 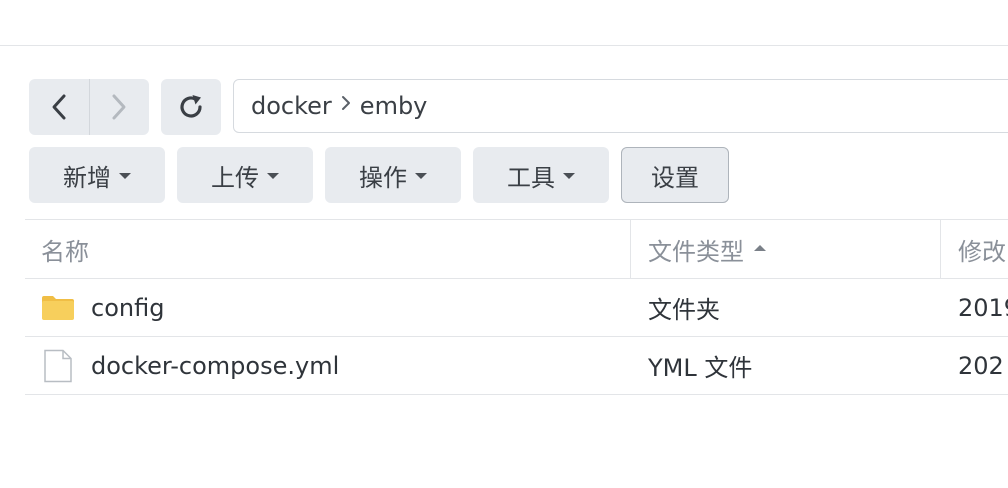 I want to click on file-type: YML 文件, so click(x=700, y=368).